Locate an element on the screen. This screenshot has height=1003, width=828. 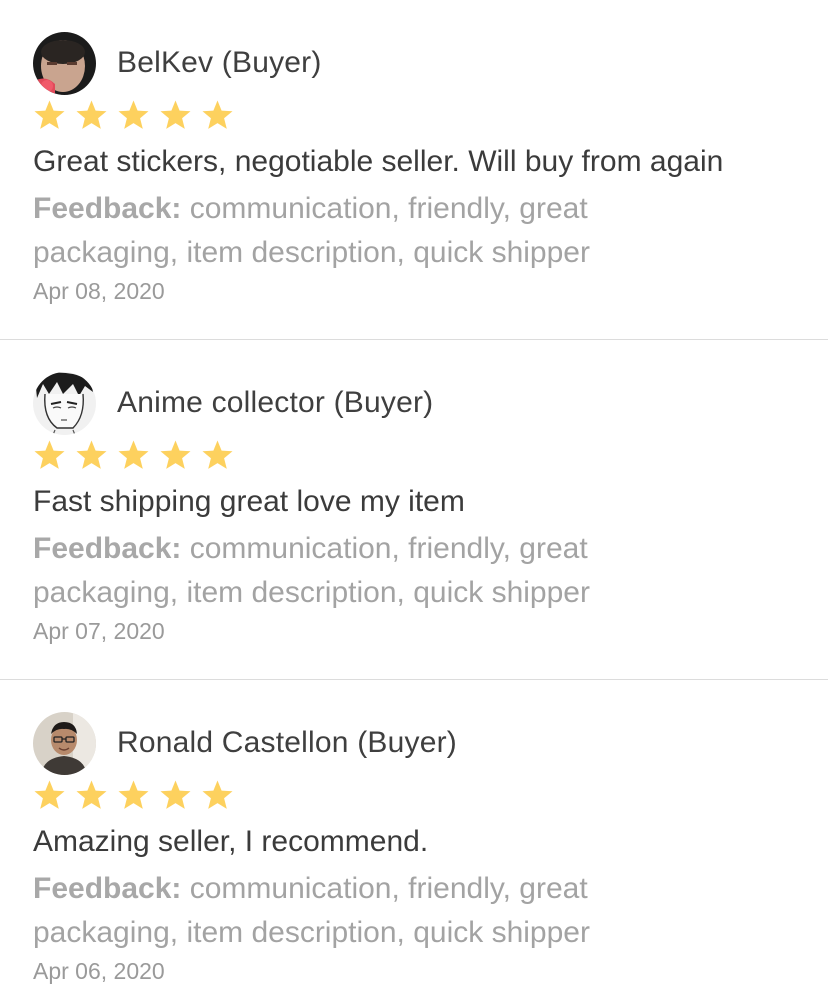
review-header: BelKev (Buyer) is located at coordinates (177, 63).